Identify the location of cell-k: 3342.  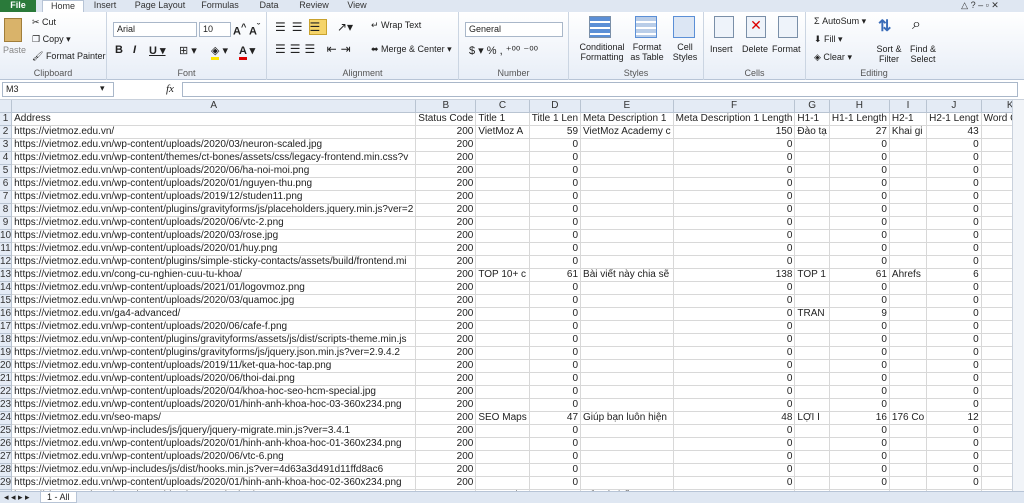
(996, 314).